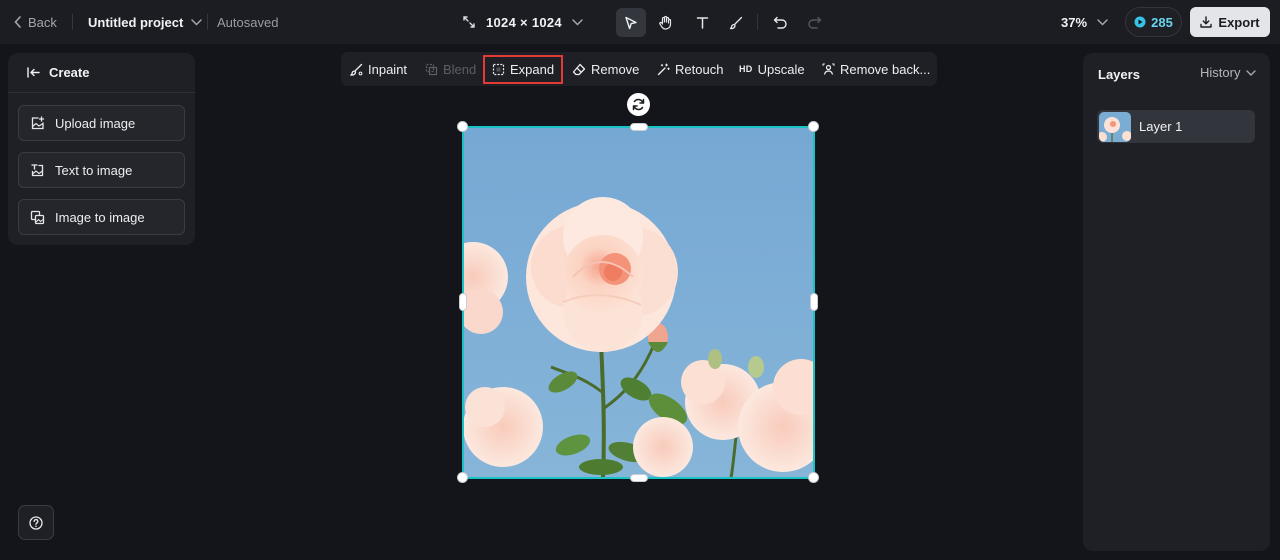 The image size is (1280, 560). What do you see at coordinates (746, 69) in the screenshot?
I see `hd-icon: HD` at bounding box center [746, 69].